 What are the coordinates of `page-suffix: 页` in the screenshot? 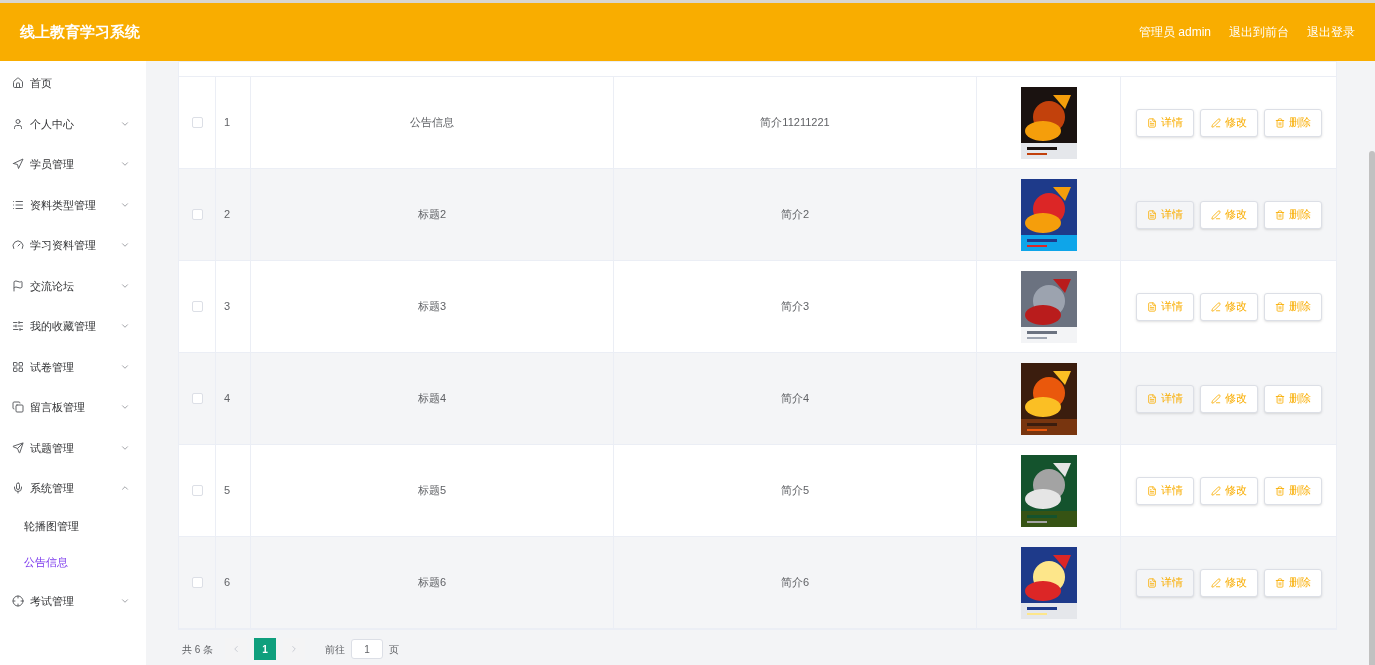 It's located at (394, 649).